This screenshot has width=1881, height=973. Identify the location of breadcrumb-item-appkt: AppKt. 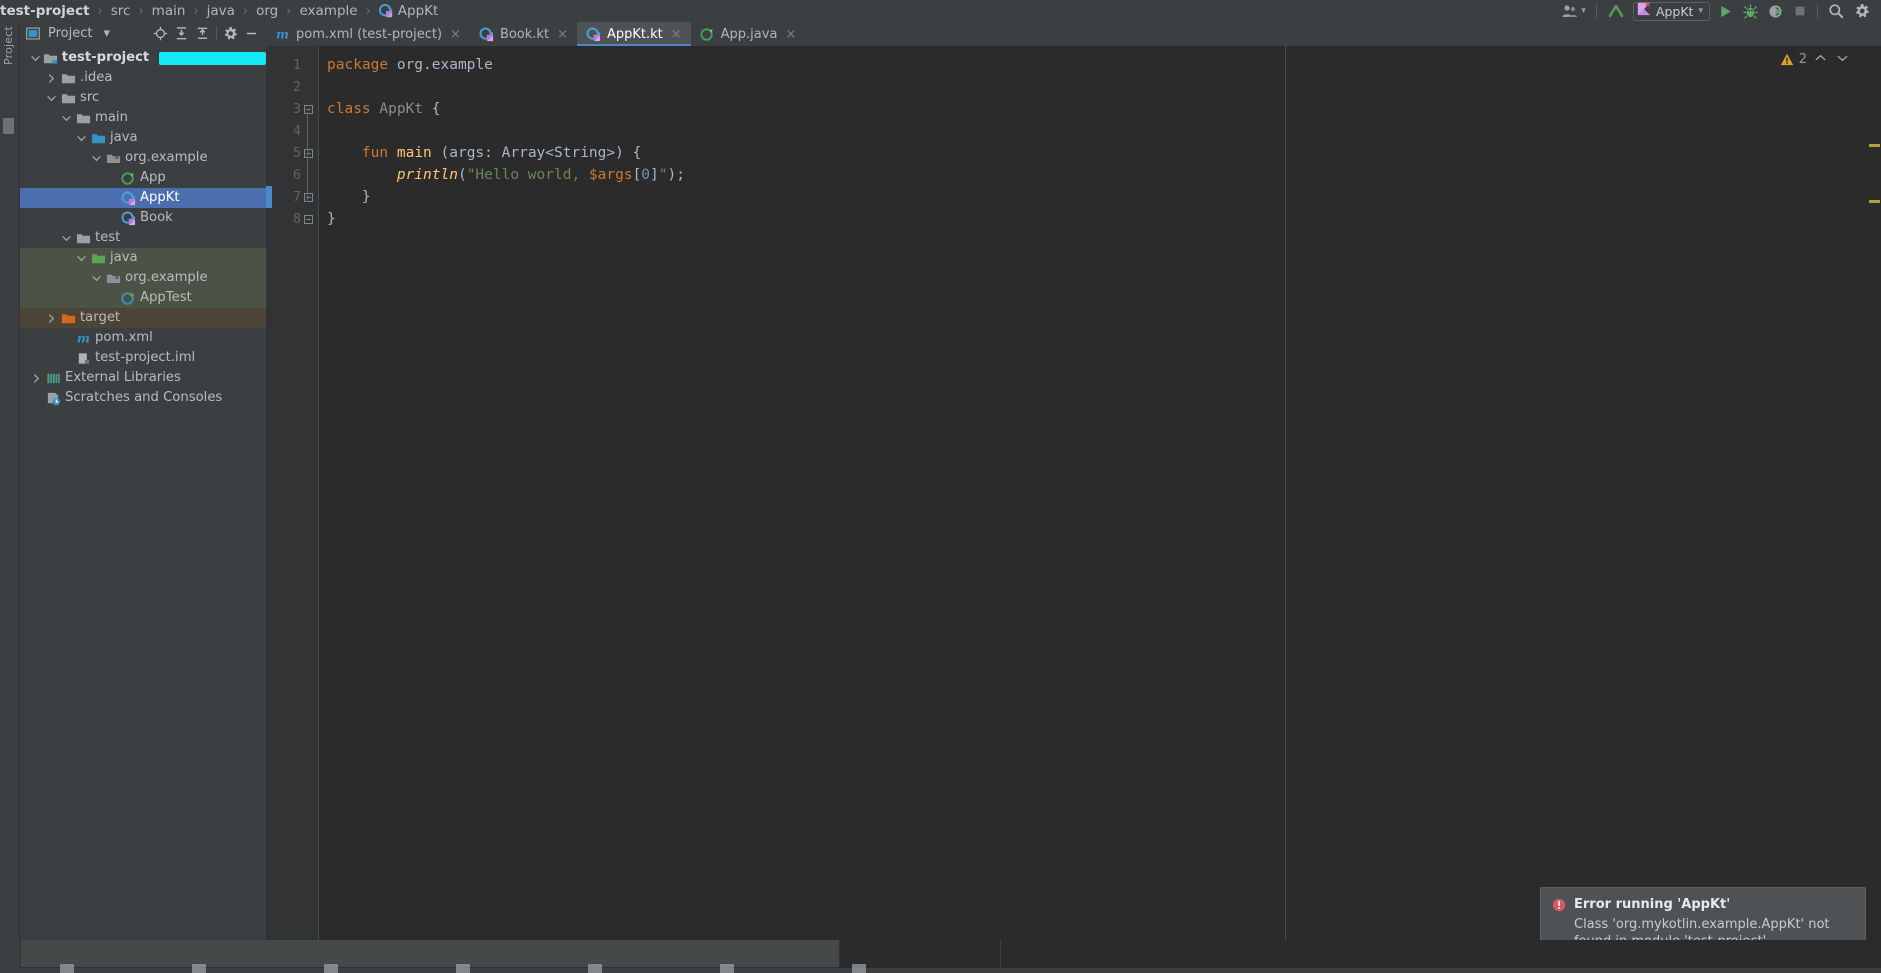
(408, 11).